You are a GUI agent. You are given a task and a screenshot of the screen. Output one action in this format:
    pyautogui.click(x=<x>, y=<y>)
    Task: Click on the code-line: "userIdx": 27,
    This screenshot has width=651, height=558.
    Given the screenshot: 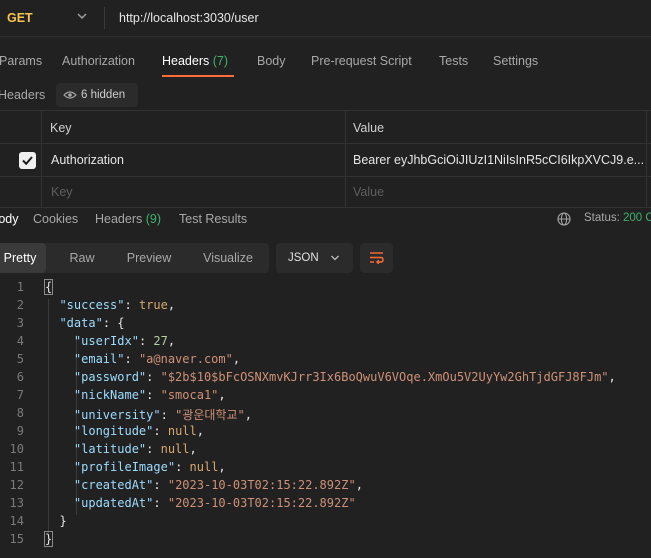 What is the action you would take?
    pyautogui.click(x=124, y=341)
    